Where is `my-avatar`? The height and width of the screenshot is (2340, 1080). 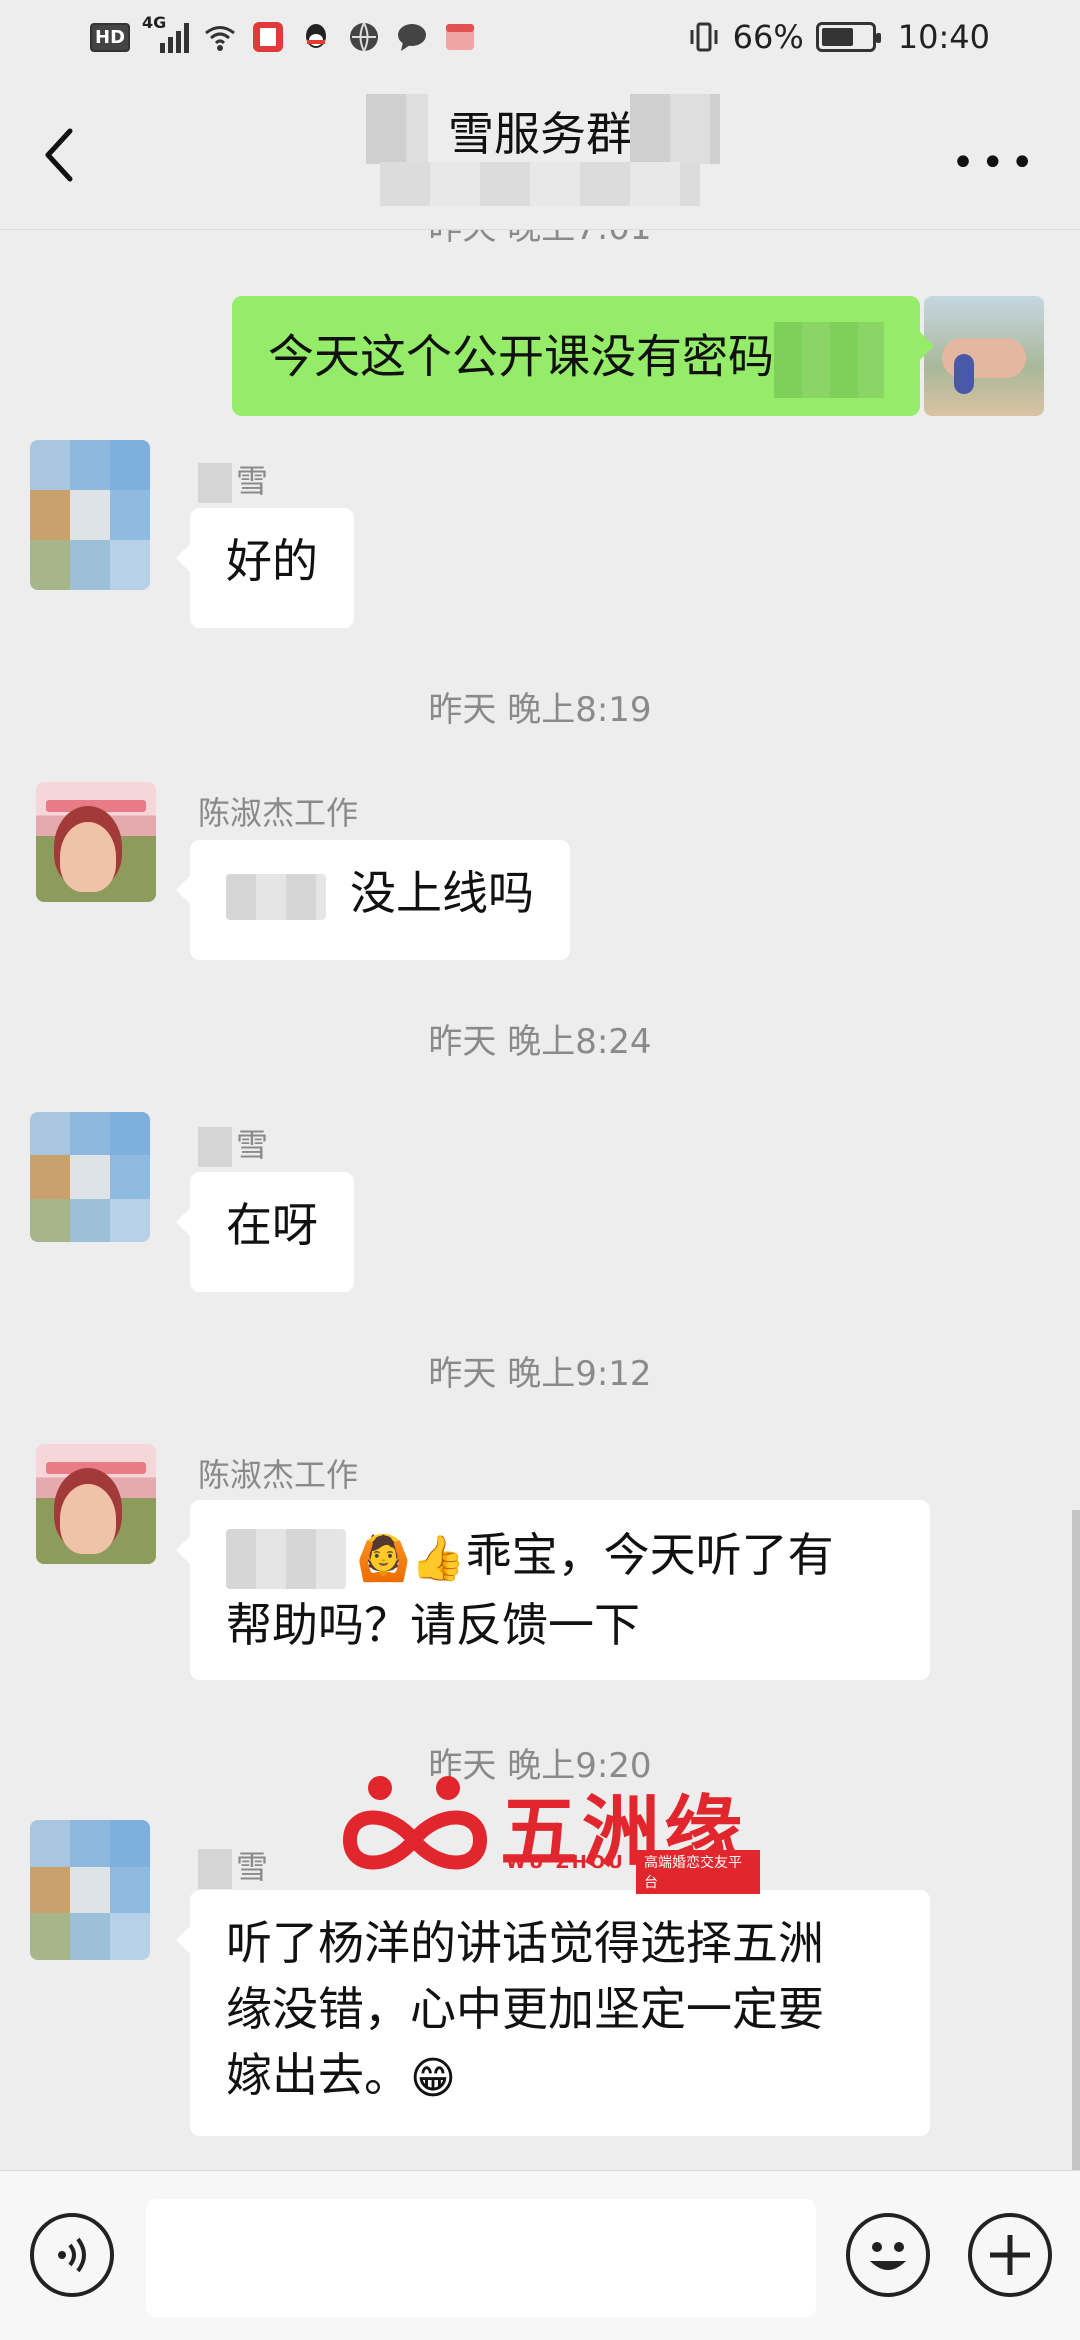 my-avatar is located at coordinates (984, 356).